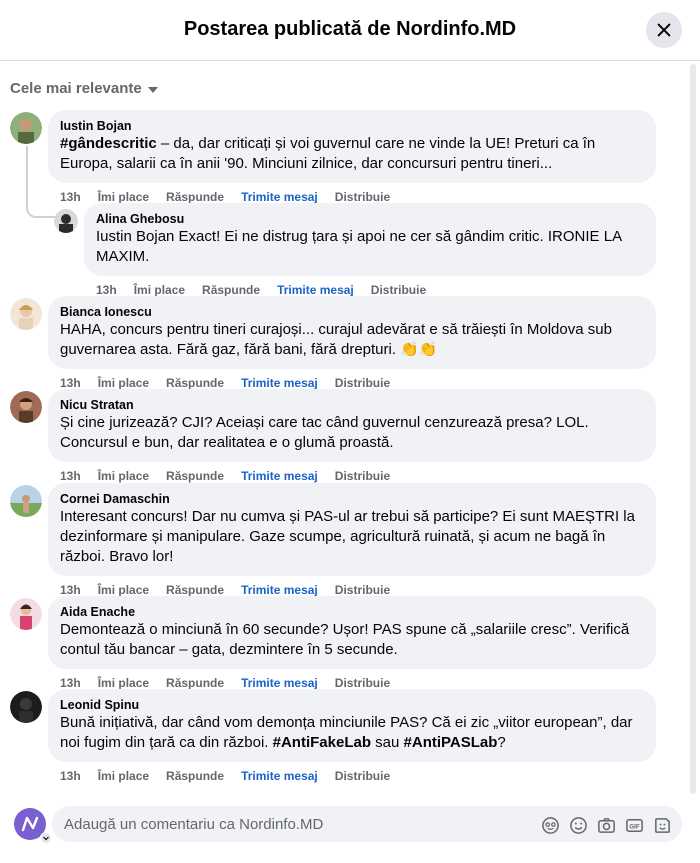 The image size is (700, 863). Describe the element at coordinates (76, 88) in the screenshot. I see `sort-label: Cele mai relevante` at that location.